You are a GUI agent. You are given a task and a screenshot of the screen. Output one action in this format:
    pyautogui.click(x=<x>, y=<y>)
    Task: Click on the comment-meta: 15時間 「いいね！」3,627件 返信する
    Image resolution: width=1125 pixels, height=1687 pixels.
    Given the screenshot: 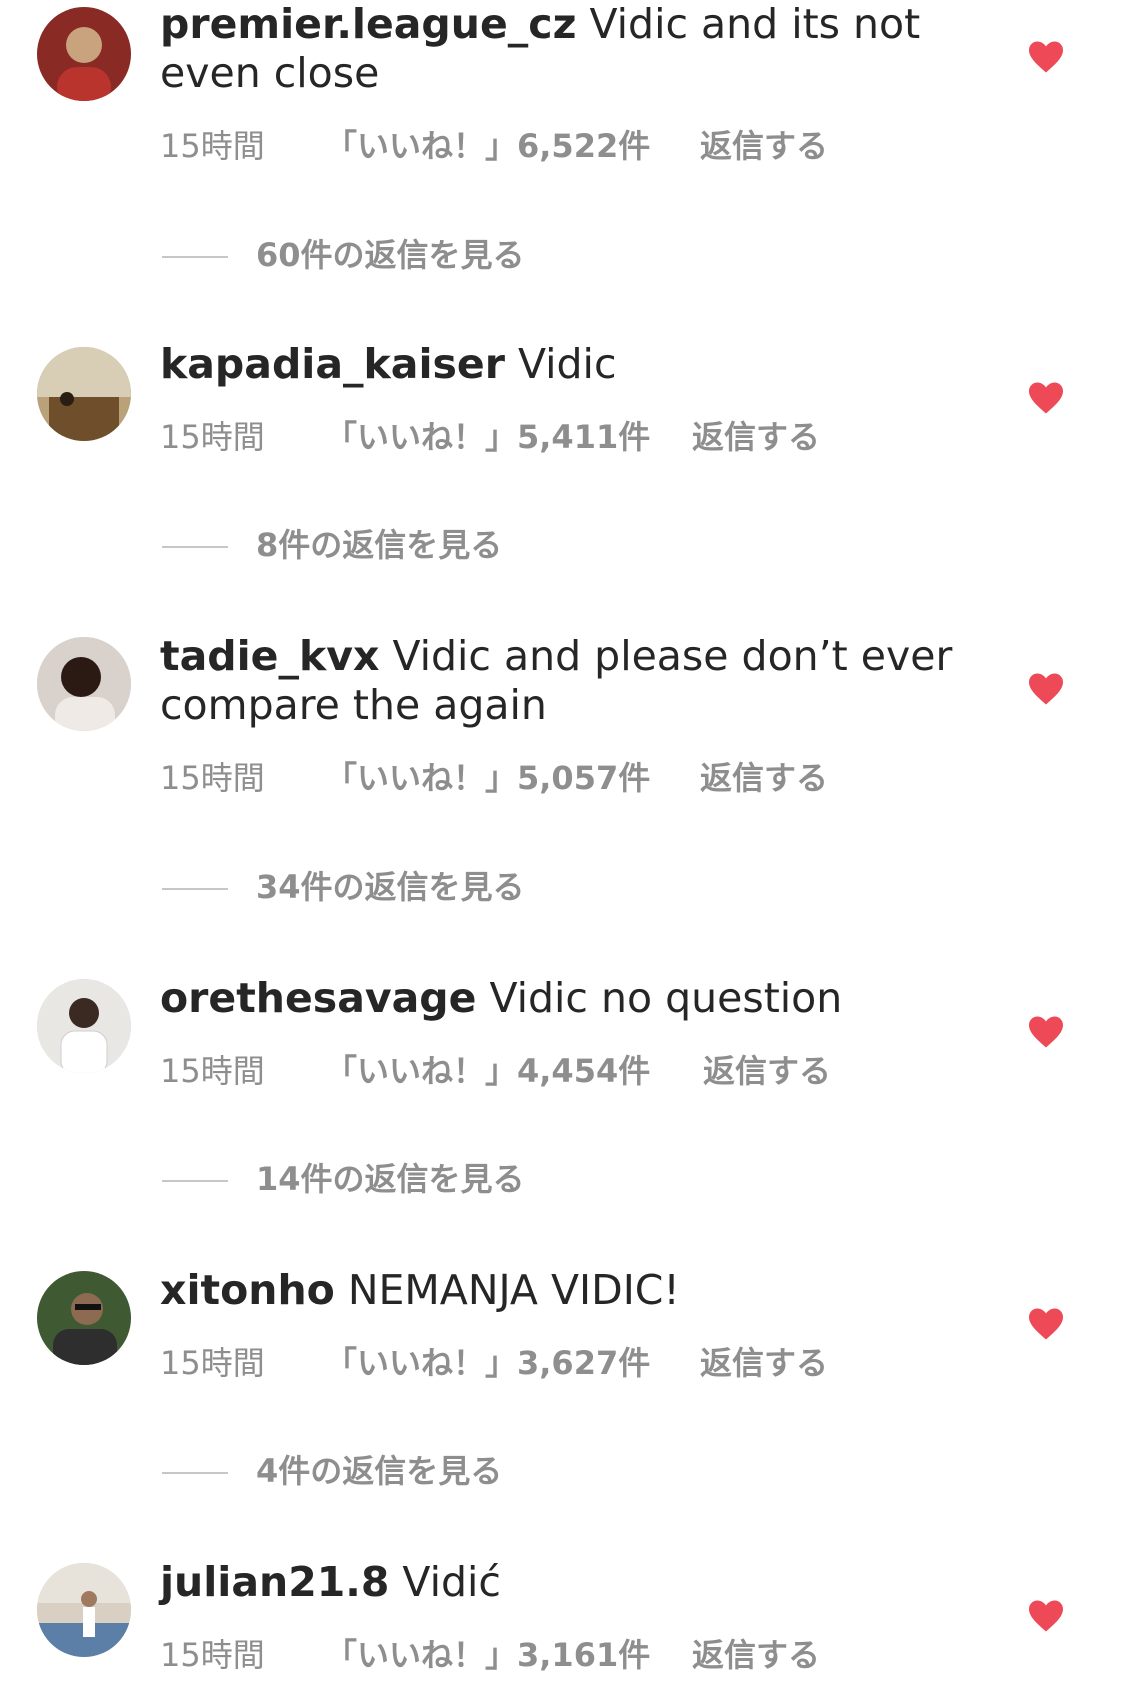 What is the action you would take?
    pyautogui.click(x=494, y=1361)
    